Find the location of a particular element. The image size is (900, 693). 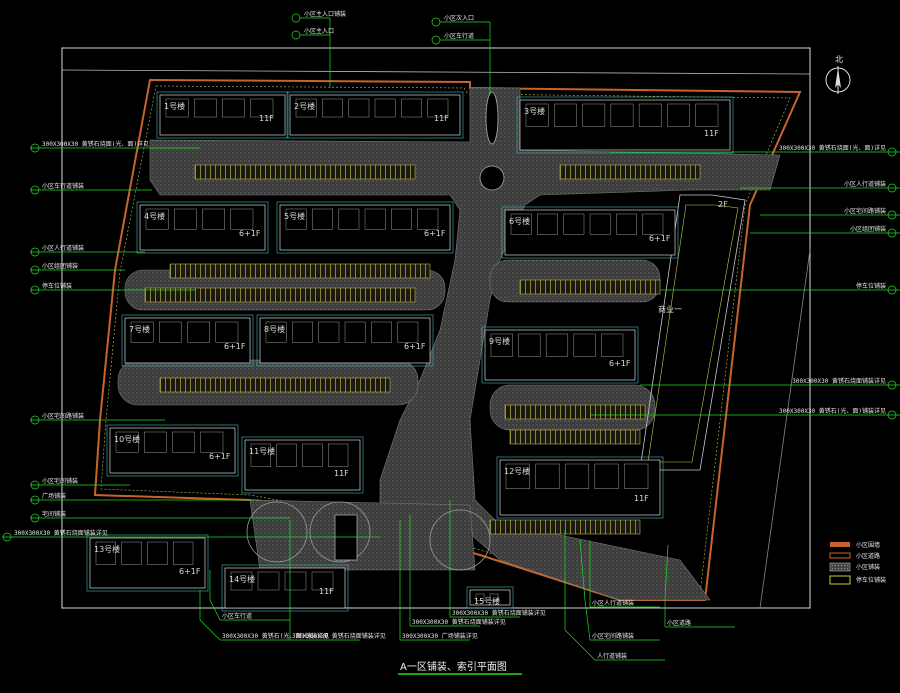

building-b6: 6号楼 6+1F is located at coordinates (590, 232).